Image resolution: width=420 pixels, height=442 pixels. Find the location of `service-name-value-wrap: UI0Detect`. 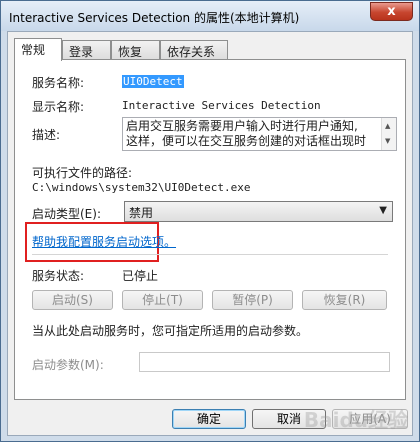

service-name-value-wrap: UI0Detect is located at coordinates (153, 81).